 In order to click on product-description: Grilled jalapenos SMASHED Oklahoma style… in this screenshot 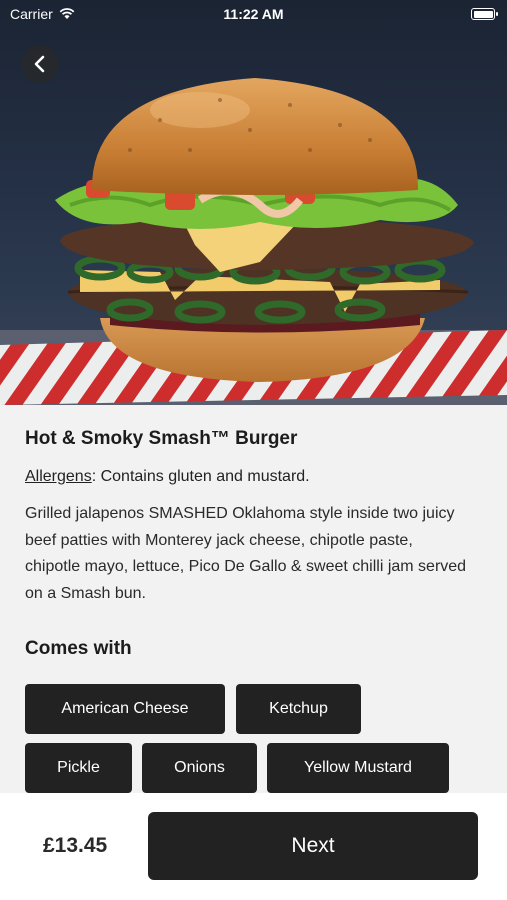, I will do `click(246, 553)`.